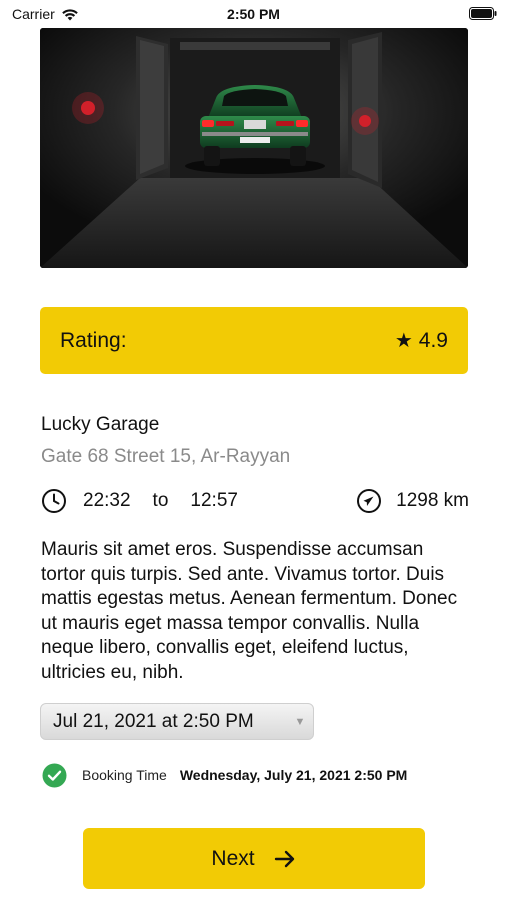 The image size is (507, 900). What do you see at coordinates (284, 858) in the screenshot?
I see `arrow-right-icon` at bounding box center [284, 858].